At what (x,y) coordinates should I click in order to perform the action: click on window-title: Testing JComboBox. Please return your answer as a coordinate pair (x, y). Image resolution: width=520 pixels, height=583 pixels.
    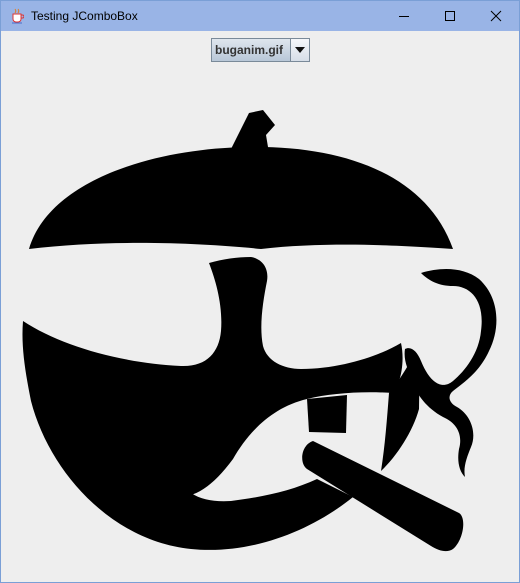
    Looking at the image, I should click on (84, 16).